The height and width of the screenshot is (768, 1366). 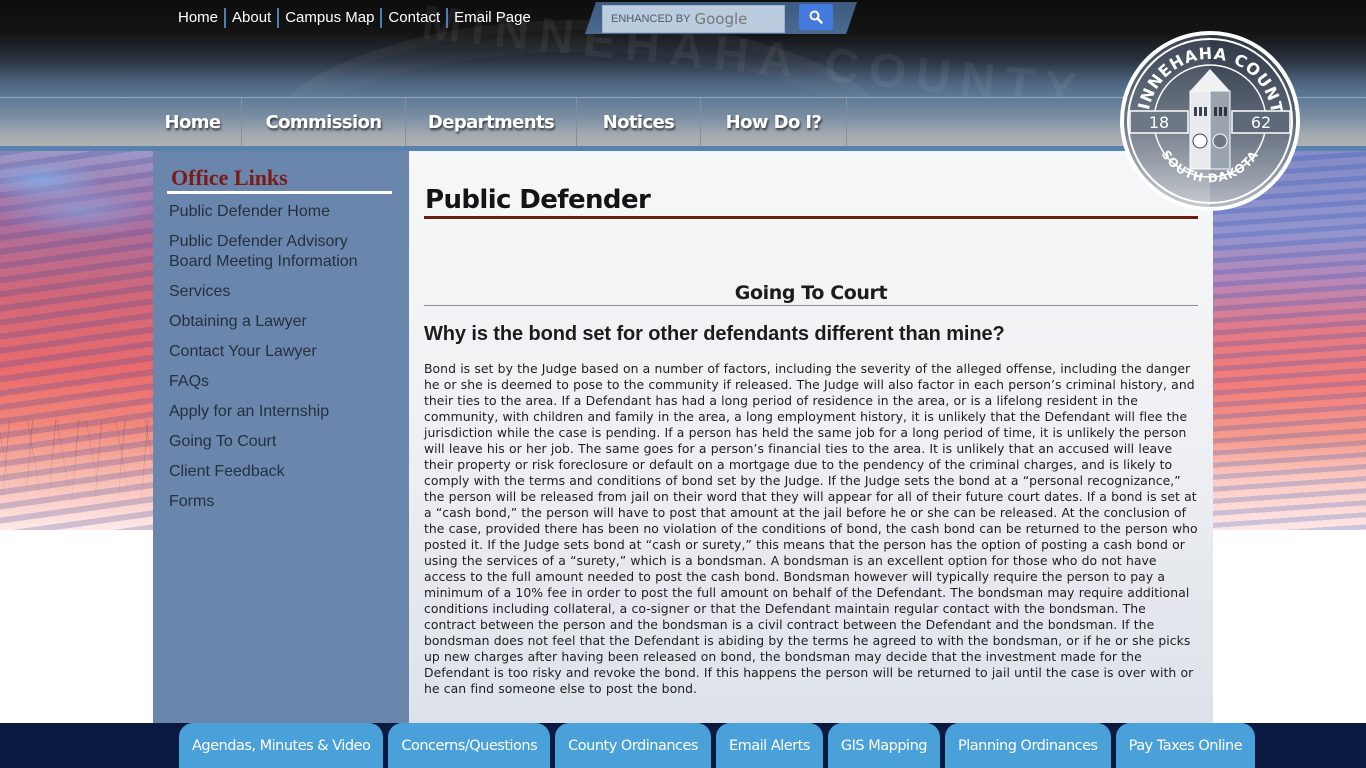 What do you see at coordinates (76, 465) in the screenshot?
I see `background-trees` at bounding box center [76, 465].